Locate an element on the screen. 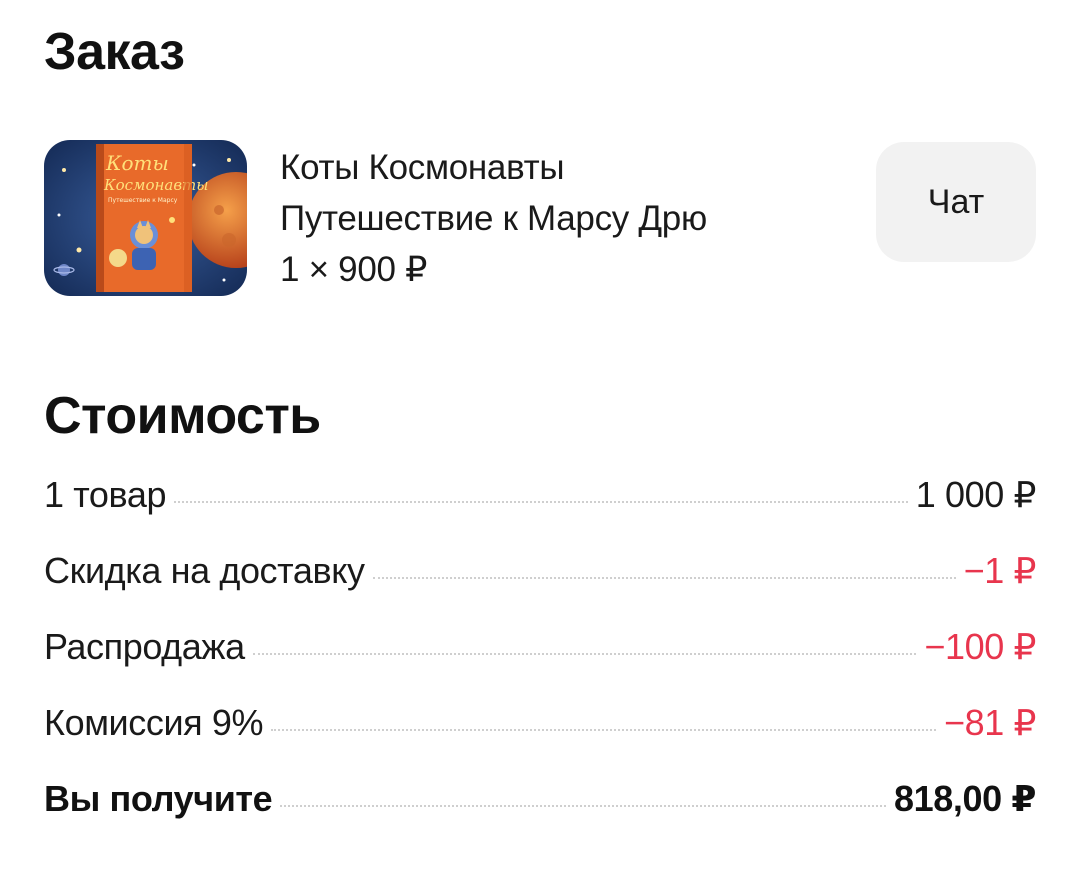 This screenshot has width=1080, height=876. cost-row-sale: Распродажа −100 ₽ is located at coordinates (540, 664).